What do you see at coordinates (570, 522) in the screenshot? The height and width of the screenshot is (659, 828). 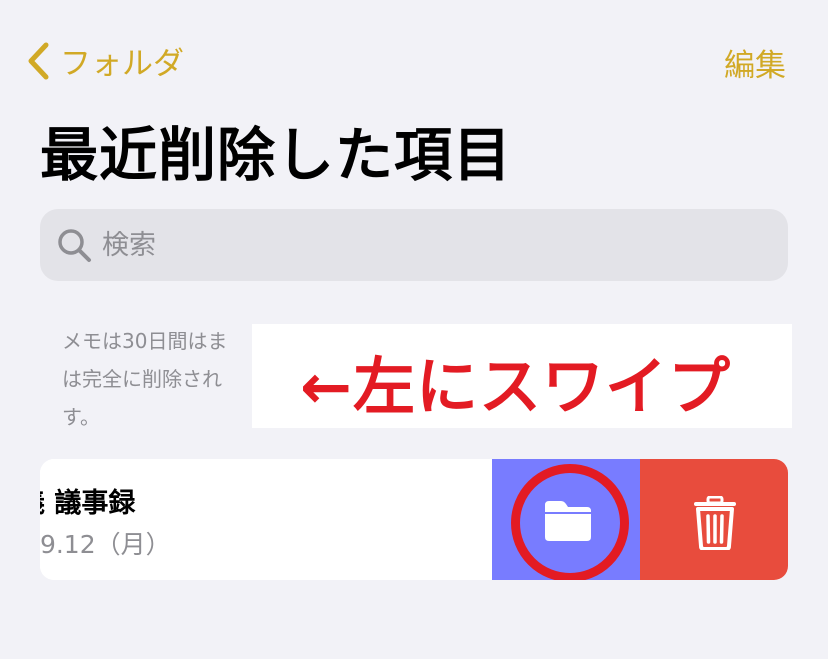 I see `highlight-circle` at bounding box center [570, 522].